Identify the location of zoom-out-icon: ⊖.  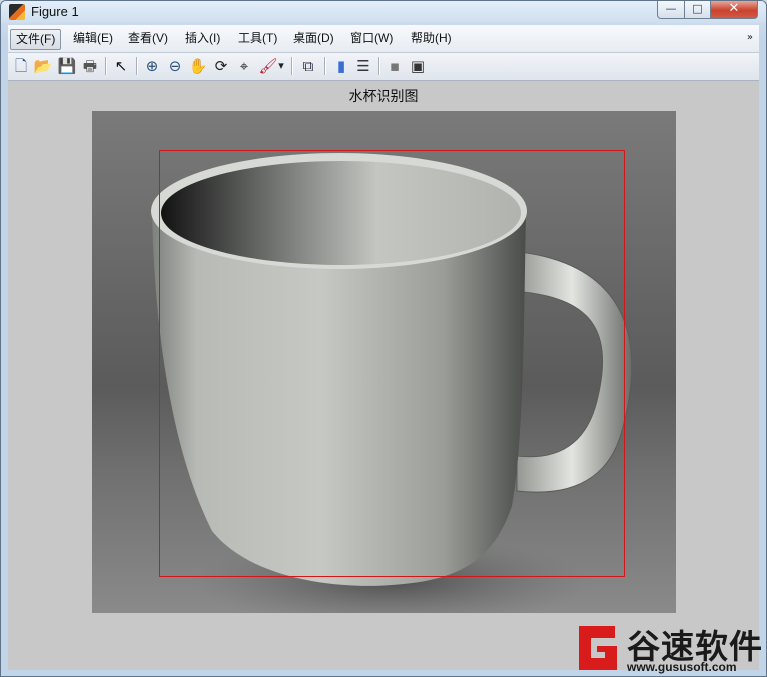
(175, 66).